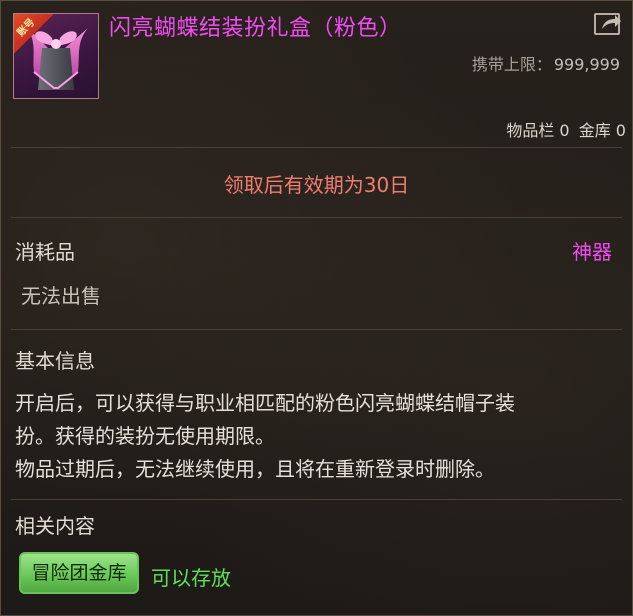  Describe the element at coordinates (61, 296) in the screenshot. I see `sell-status: 无法出售` at that location.